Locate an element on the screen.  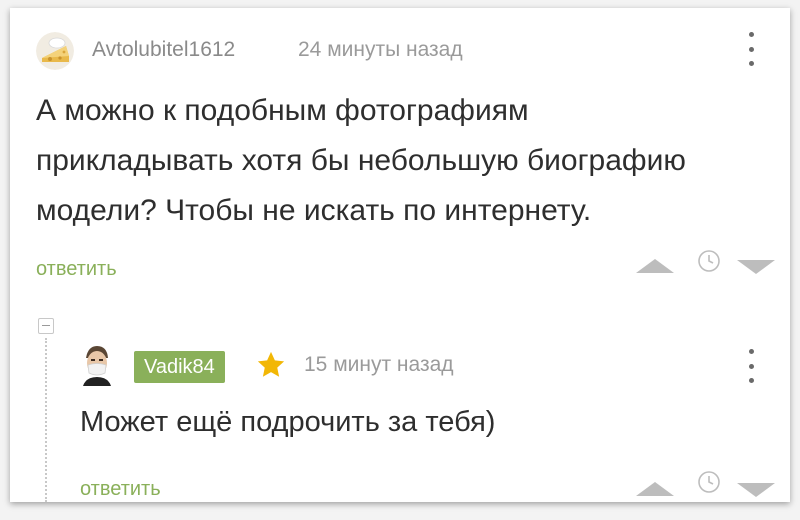
collapse-thread-button is located at coordinates (46, 326).